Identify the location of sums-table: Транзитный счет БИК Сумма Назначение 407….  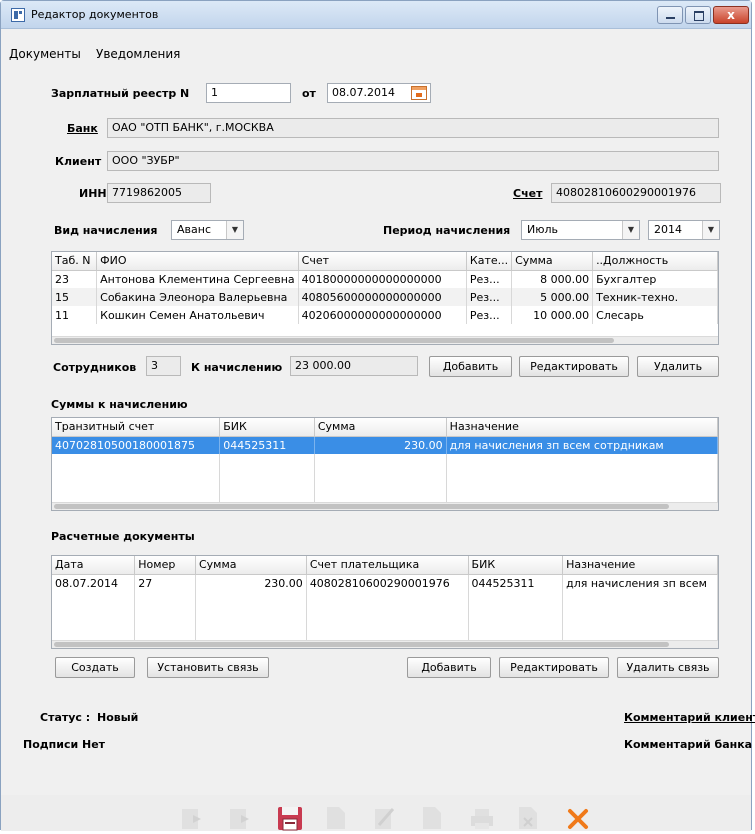
(385, 464).